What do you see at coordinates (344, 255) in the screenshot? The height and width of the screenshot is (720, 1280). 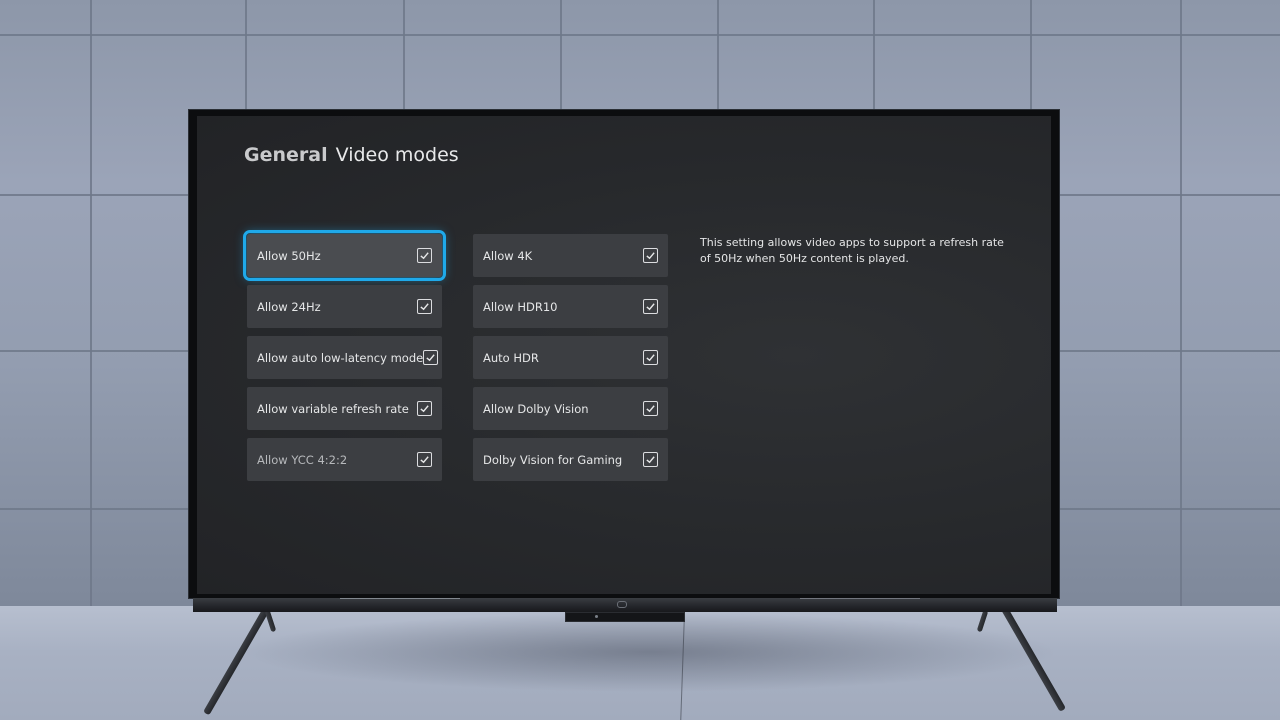 I see `option-allow-50hz: Allow 50Hz` at bounding box center [344, 255].